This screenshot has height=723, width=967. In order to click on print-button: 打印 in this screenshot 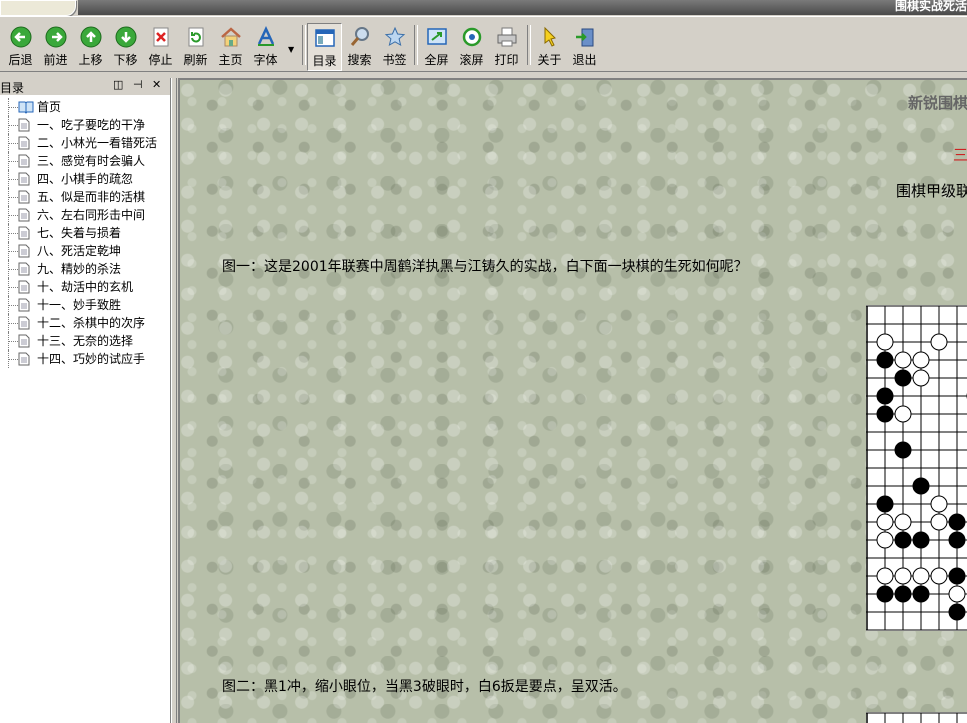, I will do `click(506, 47)`.